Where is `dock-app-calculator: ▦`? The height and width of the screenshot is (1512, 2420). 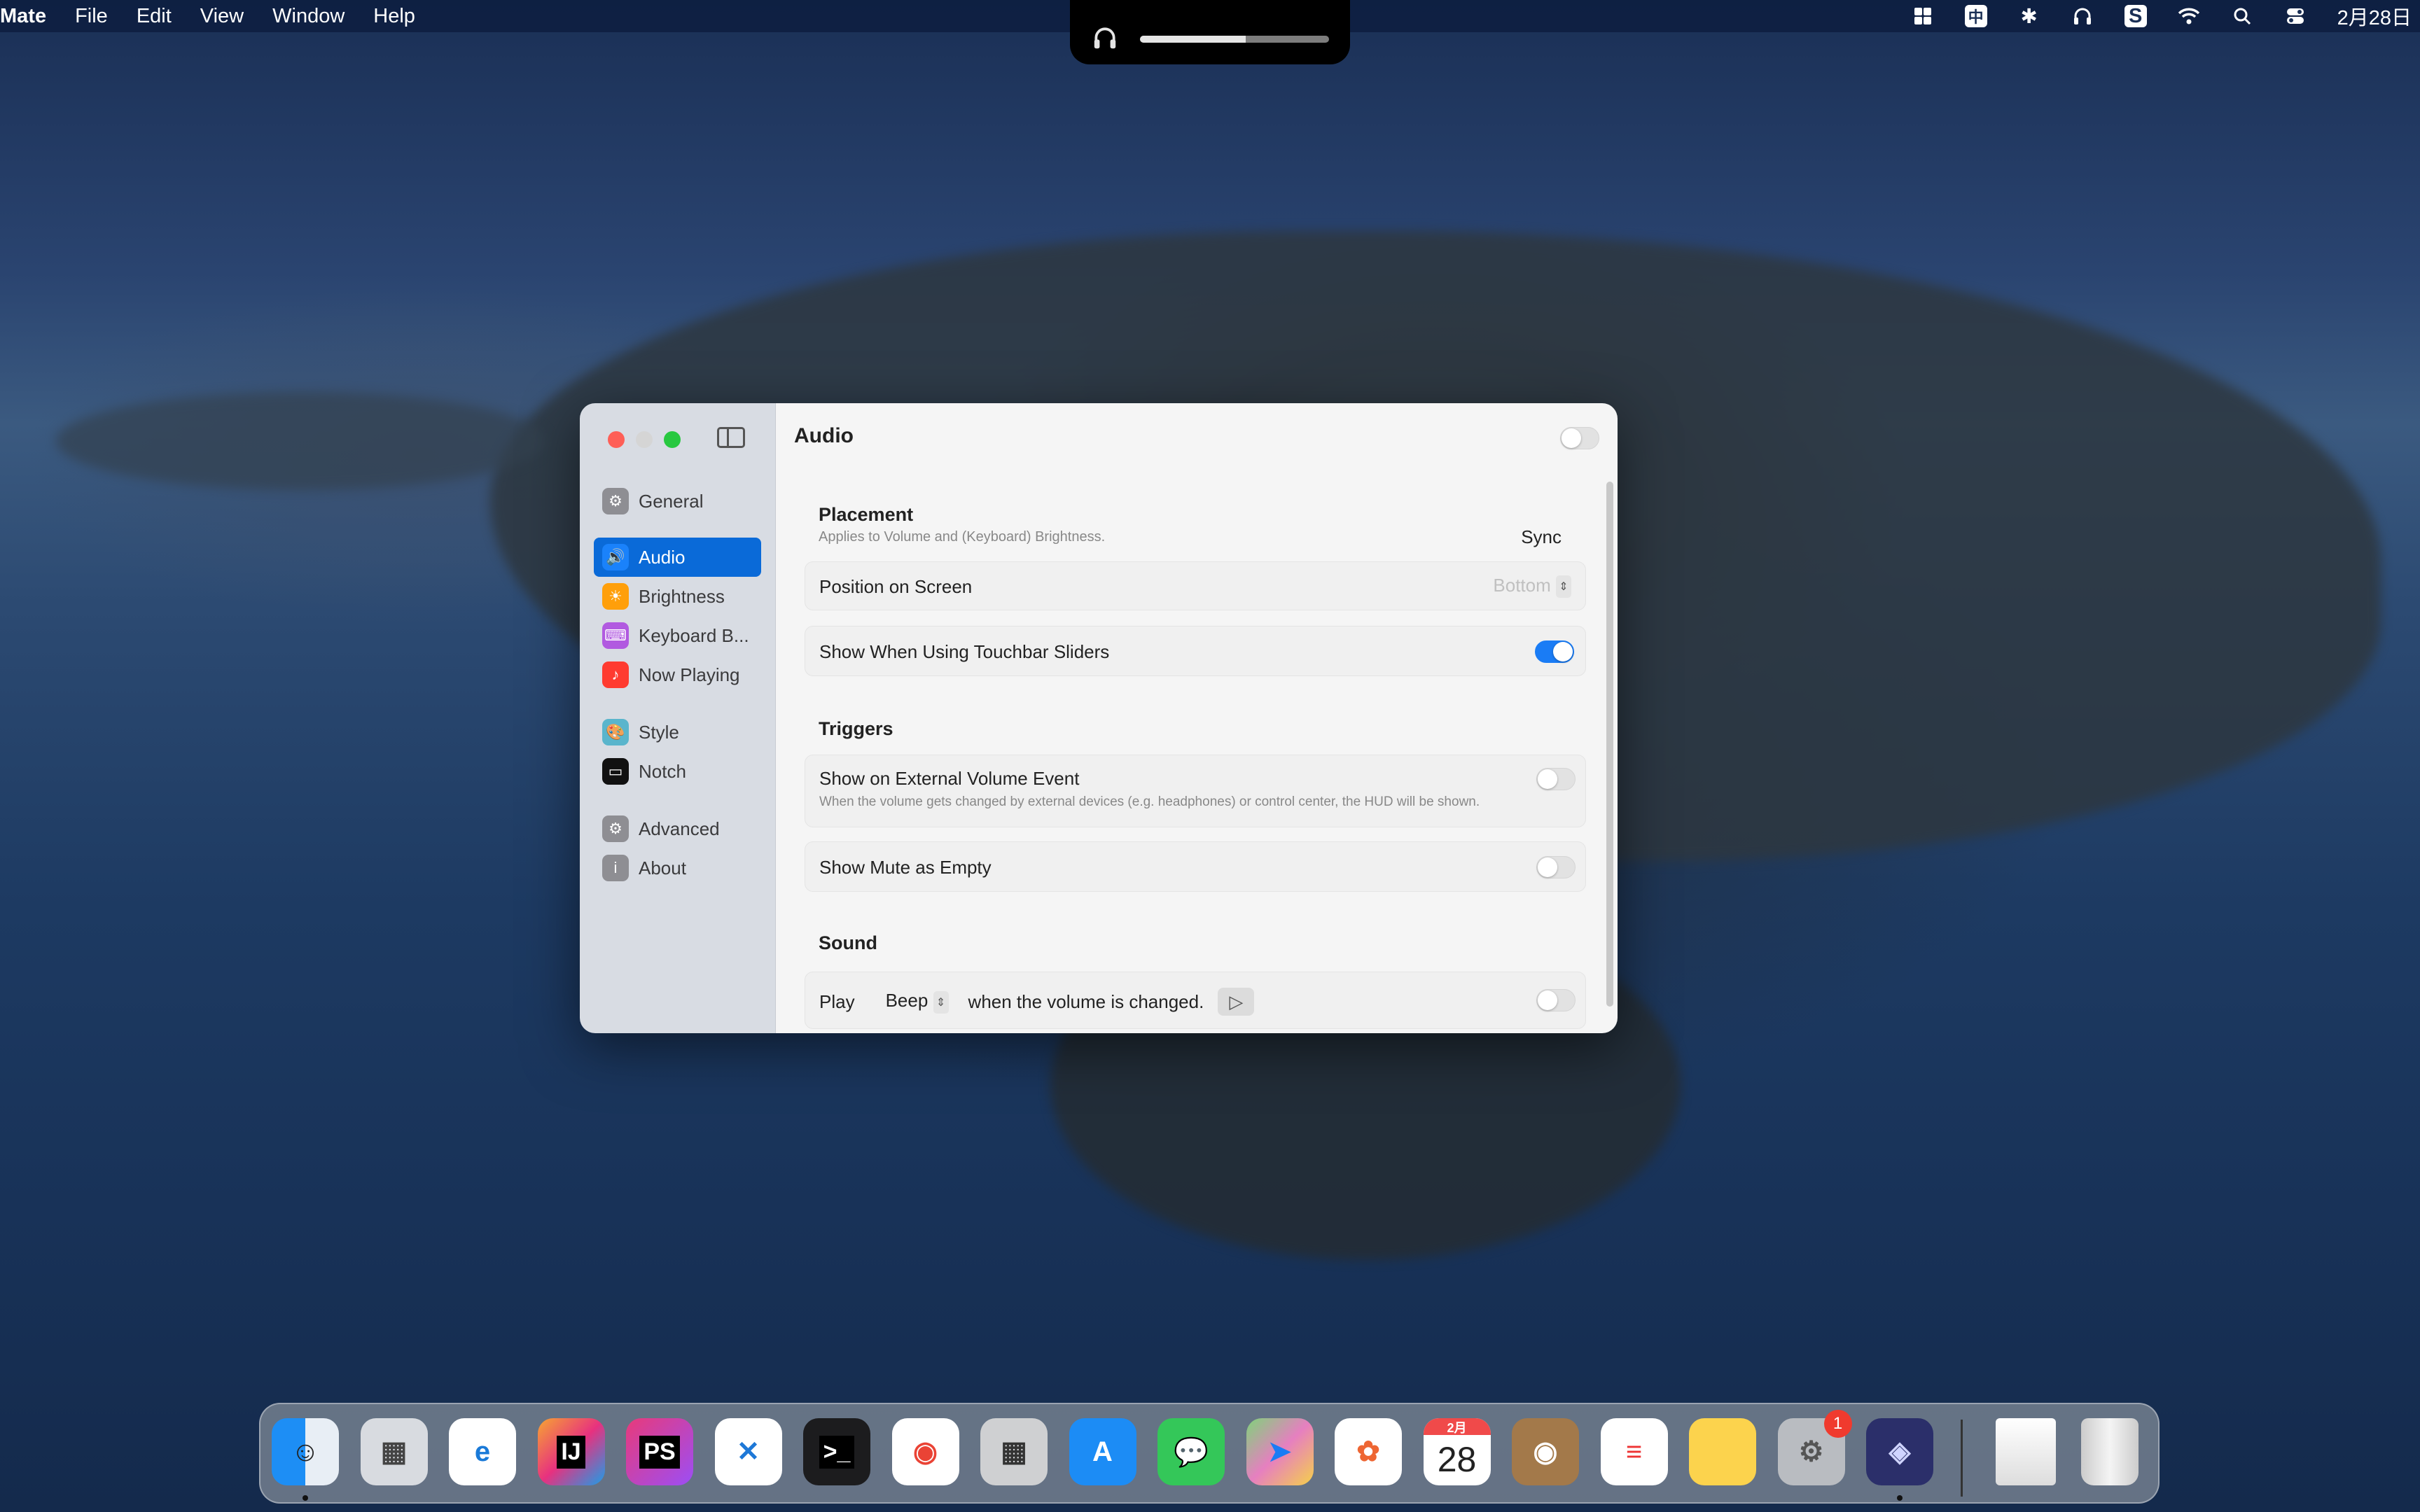
dock-app-calculator: ▦ is located at coordinates (1014, 1451).